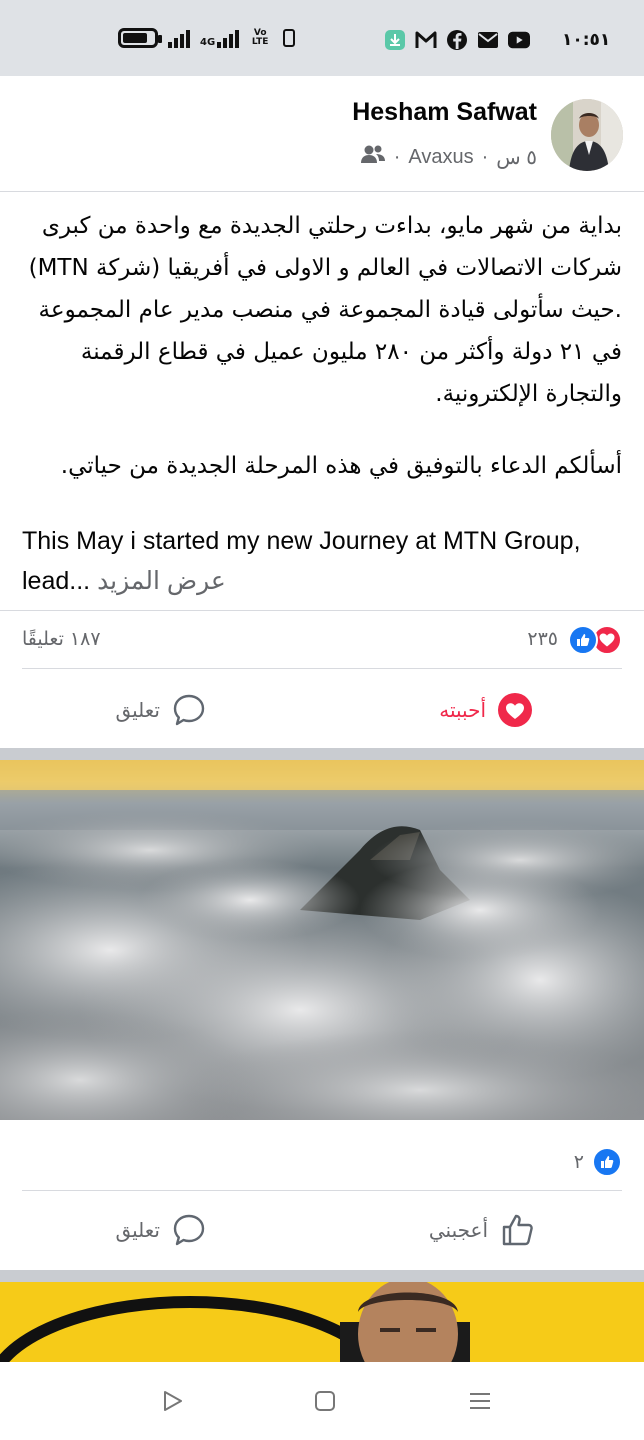 The height and width of the screenshot is (1440, 644). What do you see at coordinates (322, 38) in the screenshot?
I see `status-bar: 4G Vo LTE ١٠:٥١` at bounding box center [322, 38].